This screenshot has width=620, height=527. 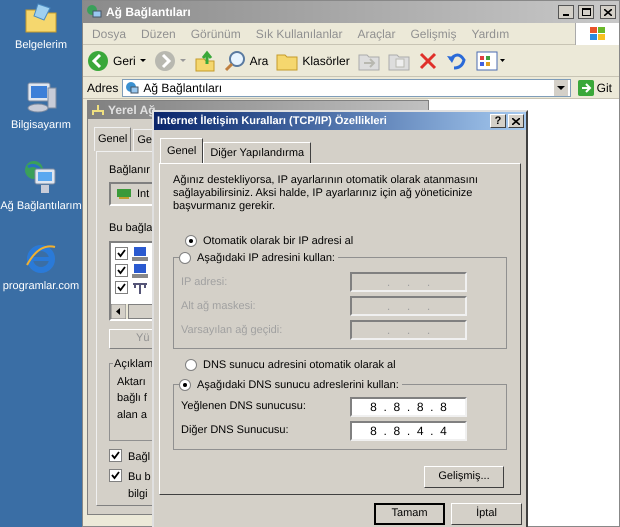 What do you see at coordinates (498, 121) in the screenshot?
I see `help-button: ?` at bounding box center [498, 121].